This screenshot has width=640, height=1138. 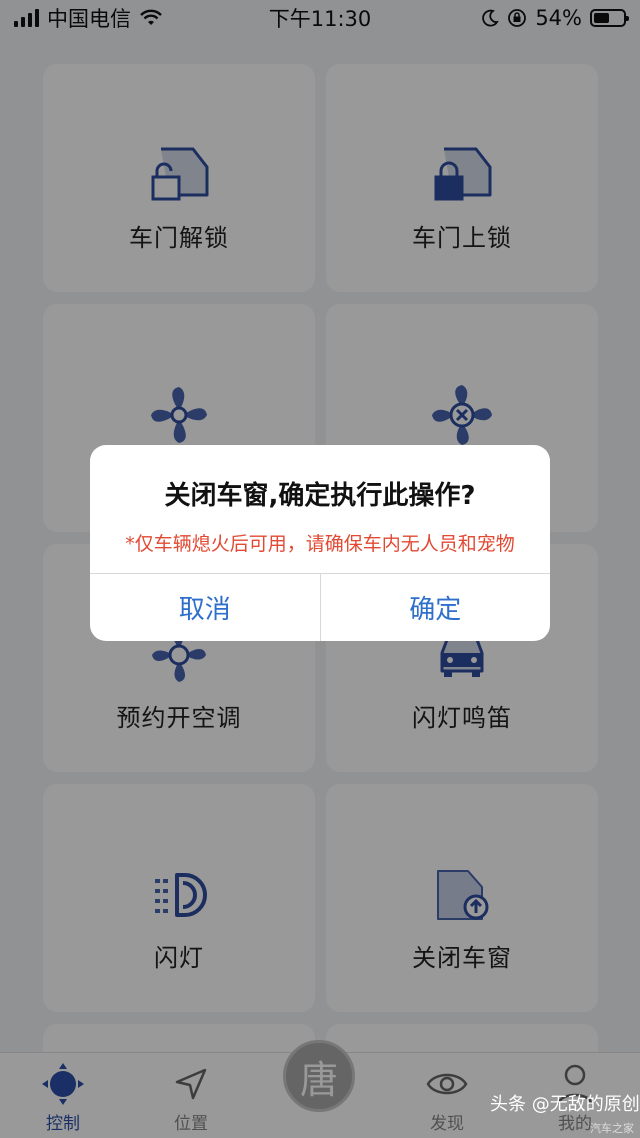 What do you see at coordinates (320, 496) in the screenshot?
I see `dialog-title: 关闭车窗,确定执行此操作?` at bounding box center [320, 496].